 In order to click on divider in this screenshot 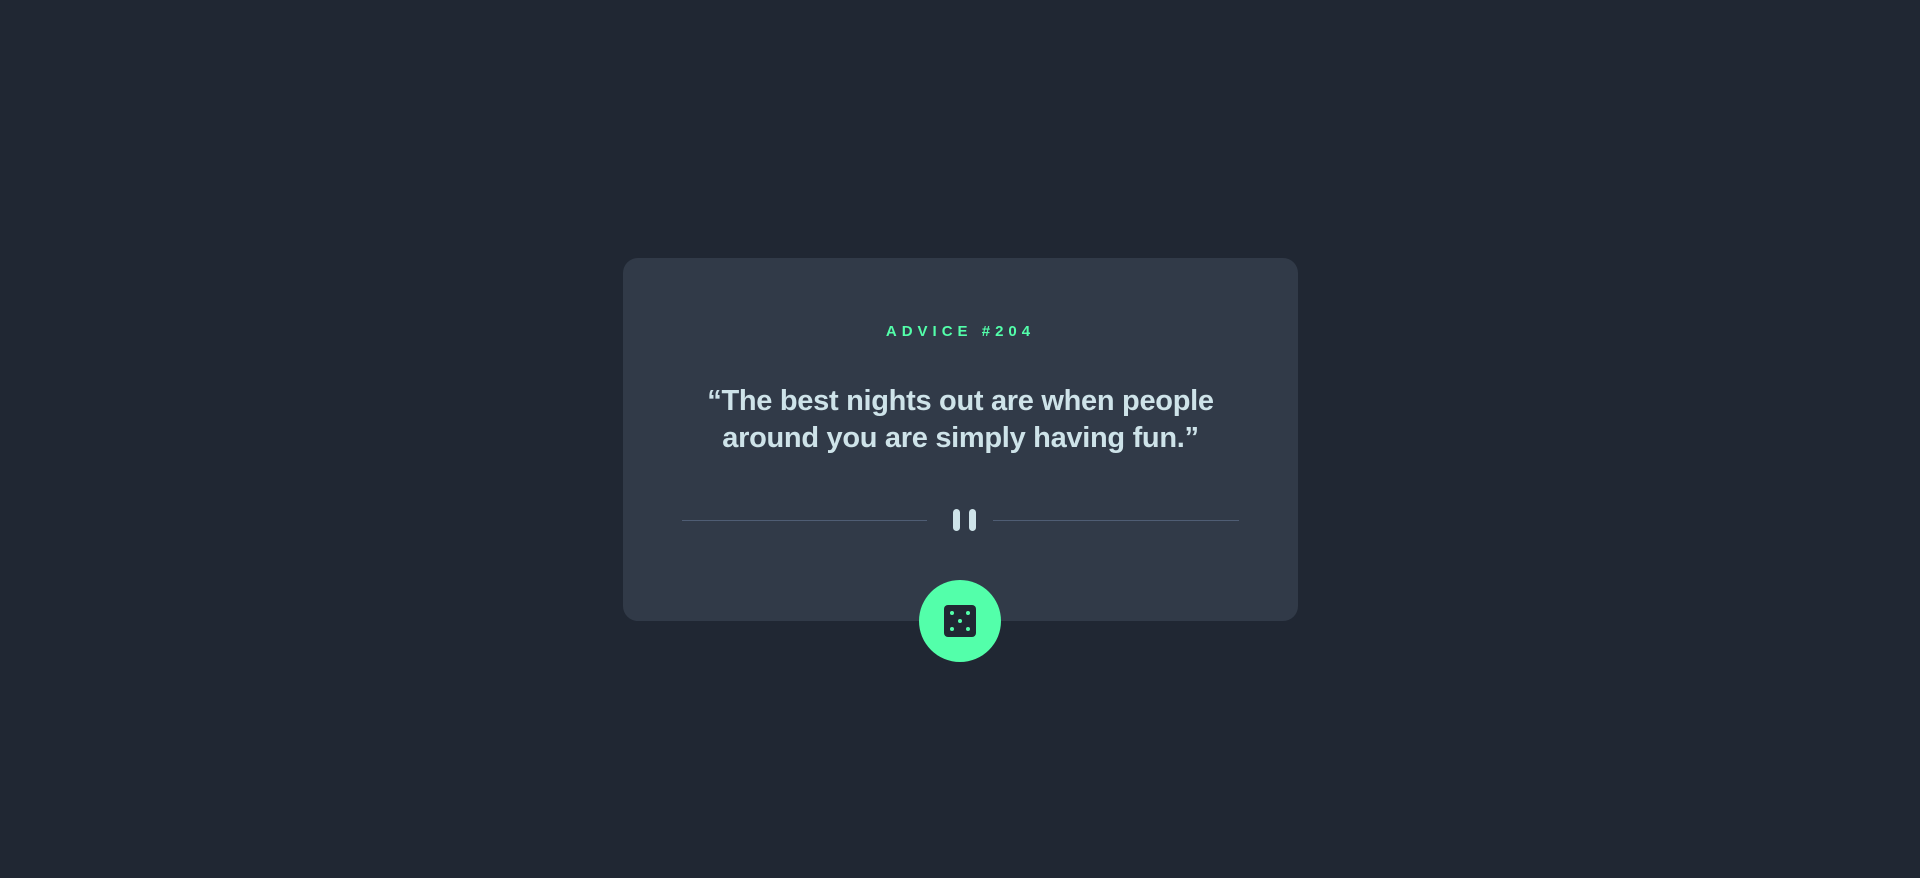, I will do `click(960, 520)`.